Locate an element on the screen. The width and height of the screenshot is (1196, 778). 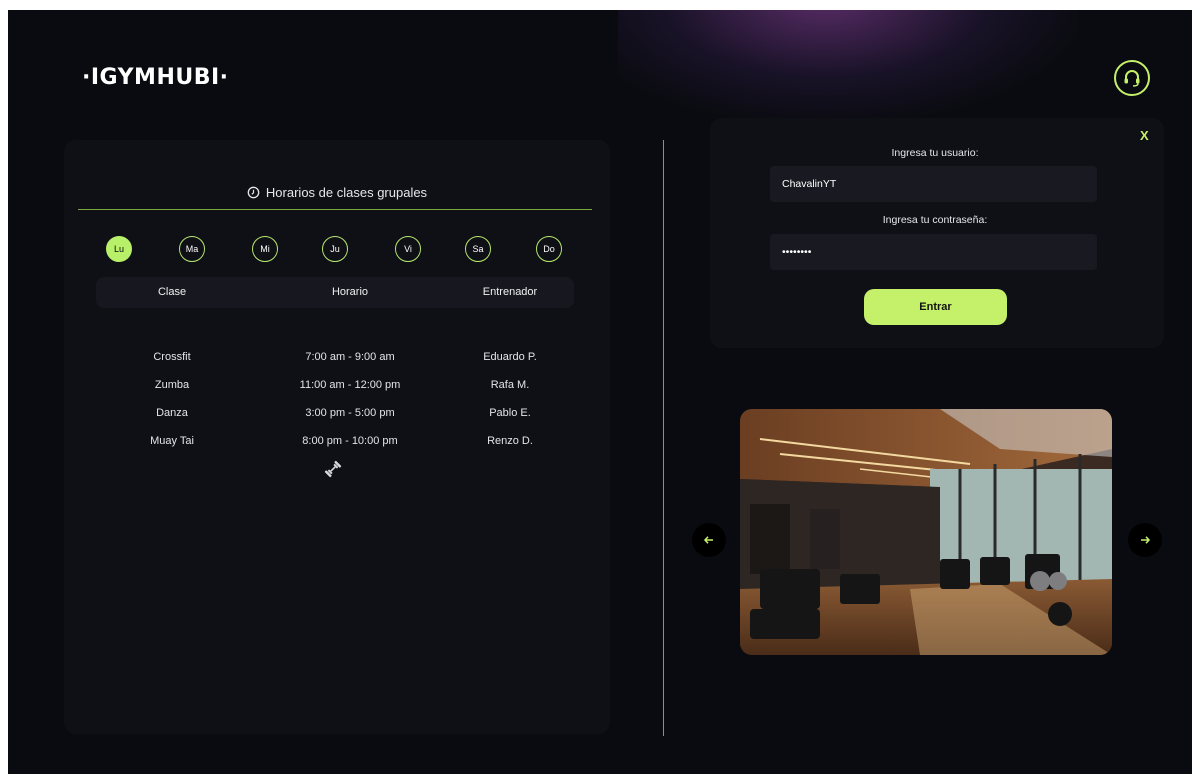
support-button is located at coordinates (1132, 78).